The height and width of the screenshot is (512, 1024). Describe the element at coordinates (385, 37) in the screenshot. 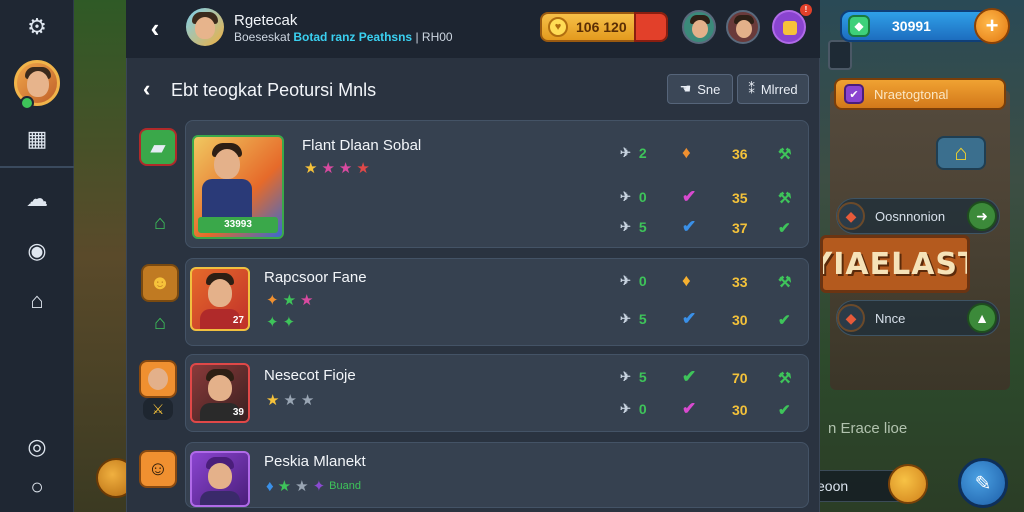

I see `subtitle-highlight: Peathsns` at that location.